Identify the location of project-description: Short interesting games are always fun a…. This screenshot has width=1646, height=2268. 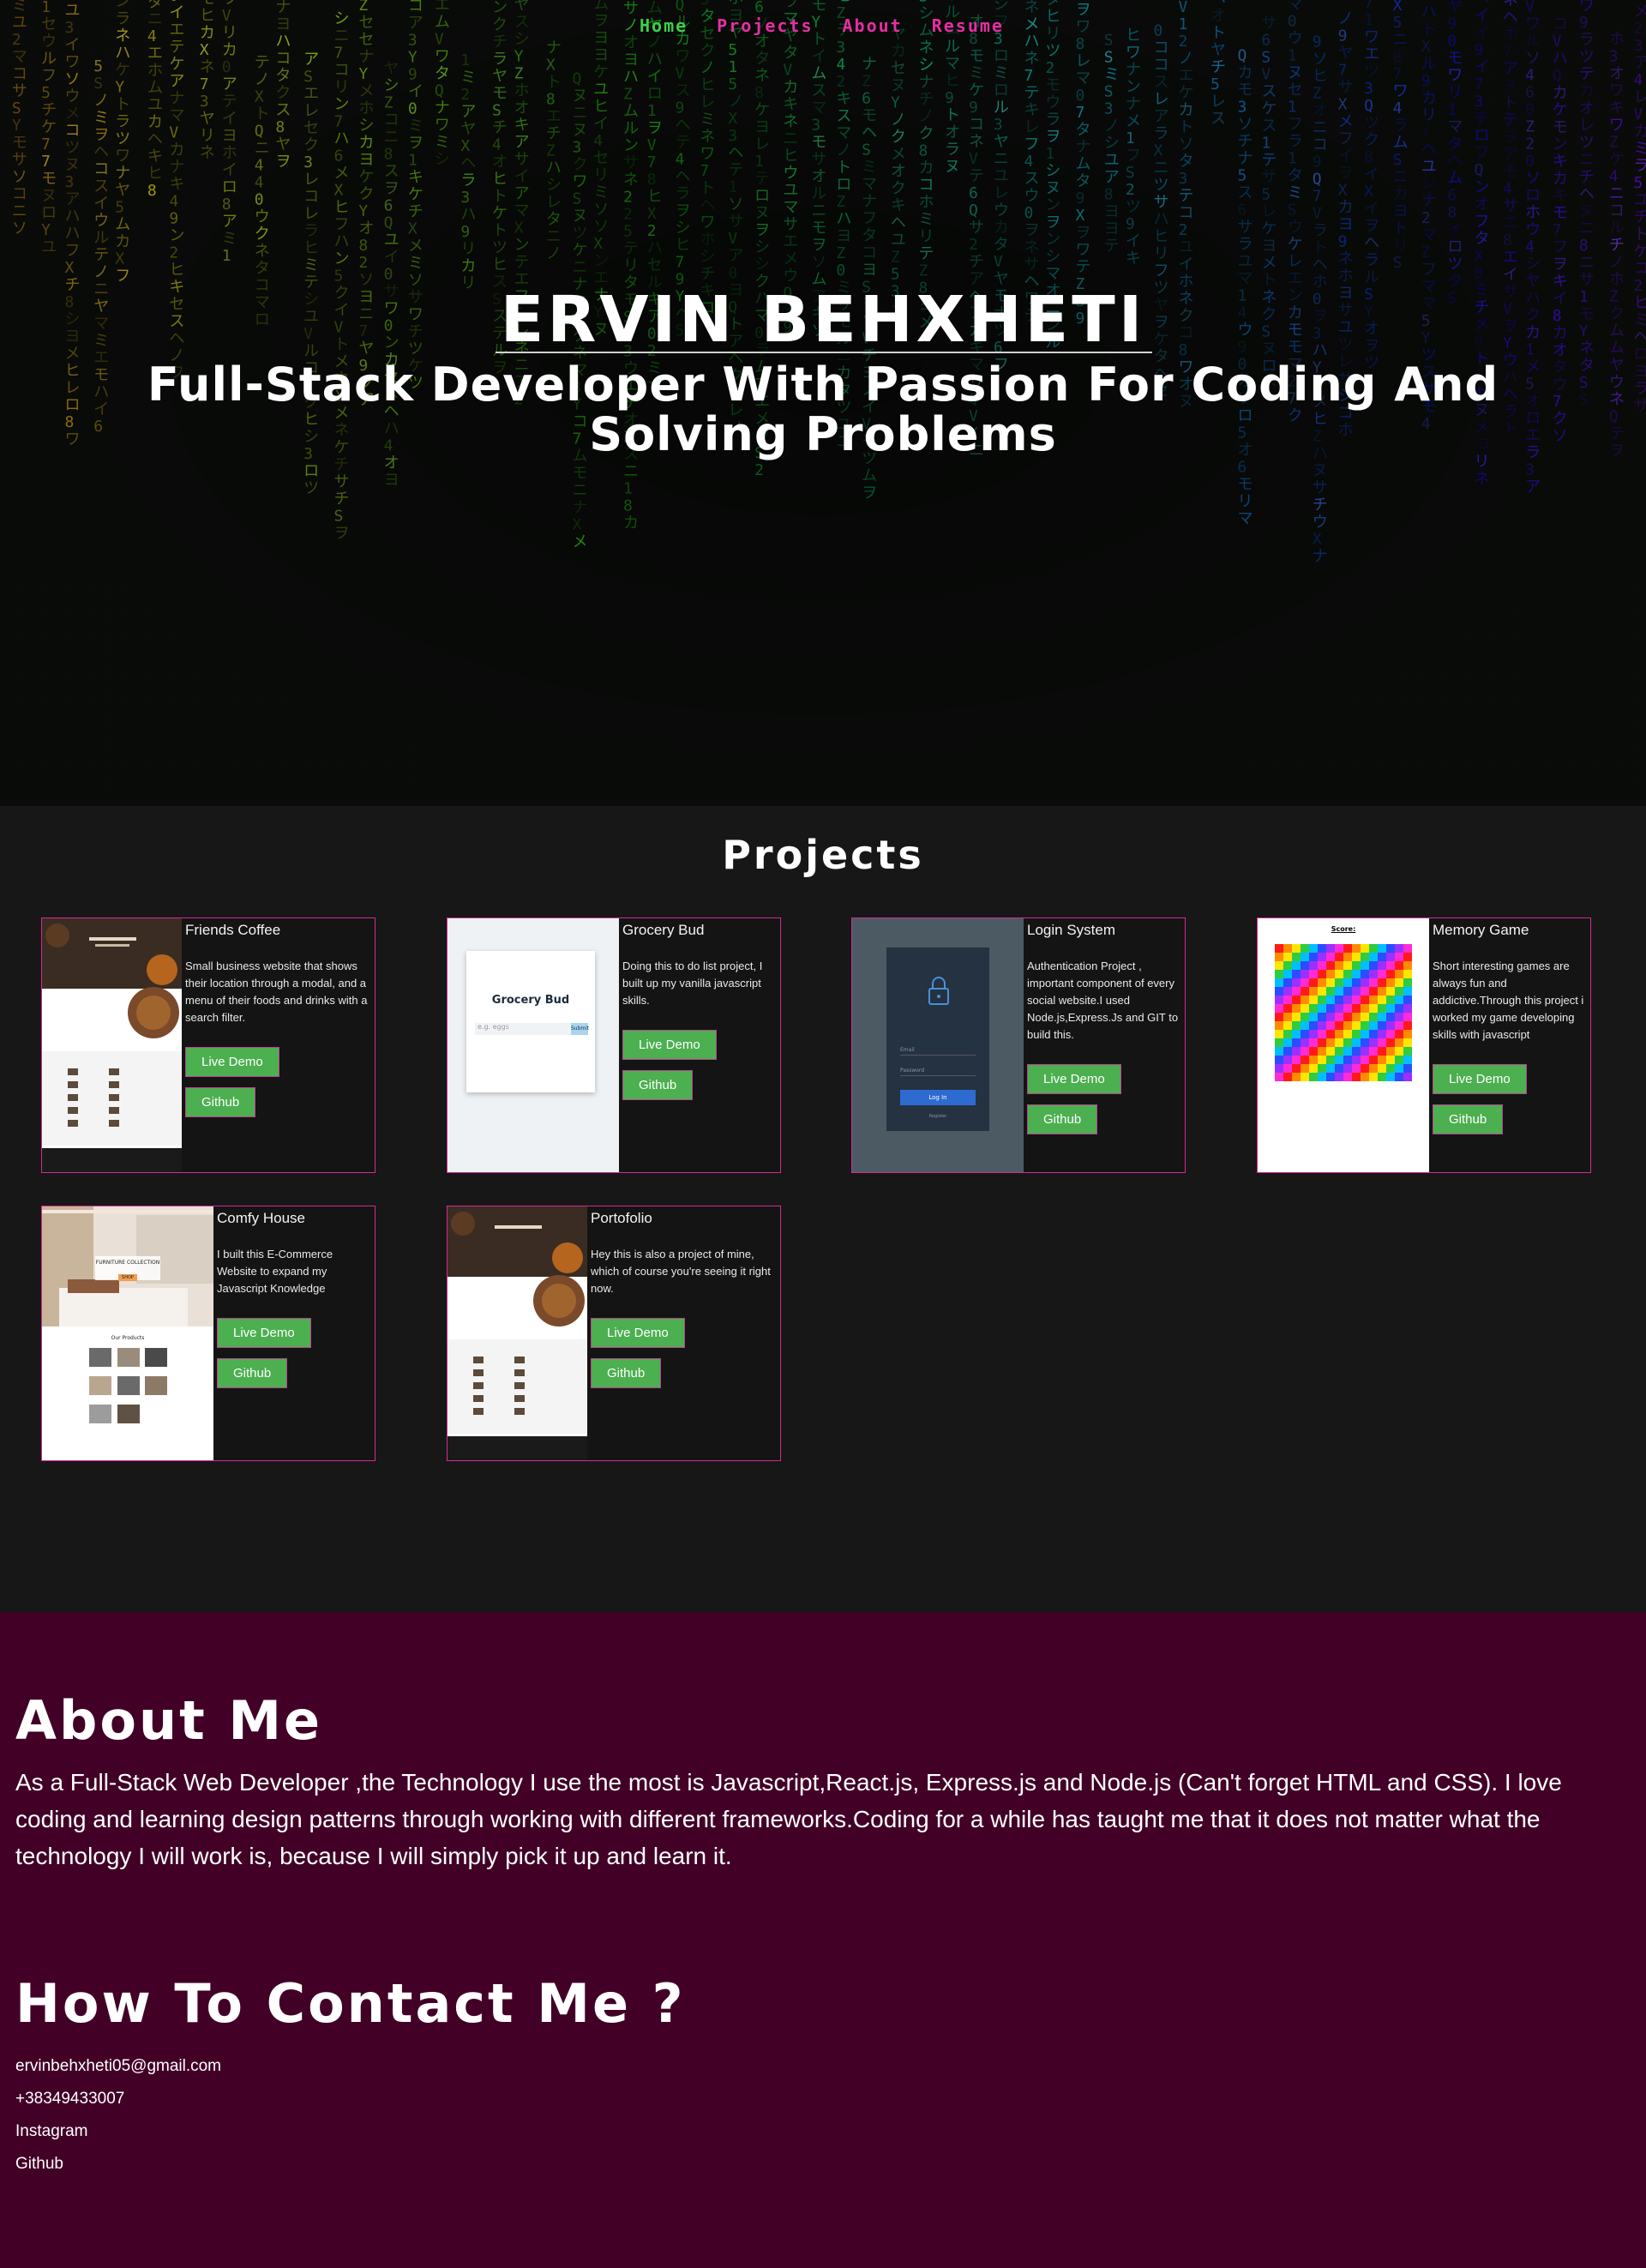
(1508, 1000).